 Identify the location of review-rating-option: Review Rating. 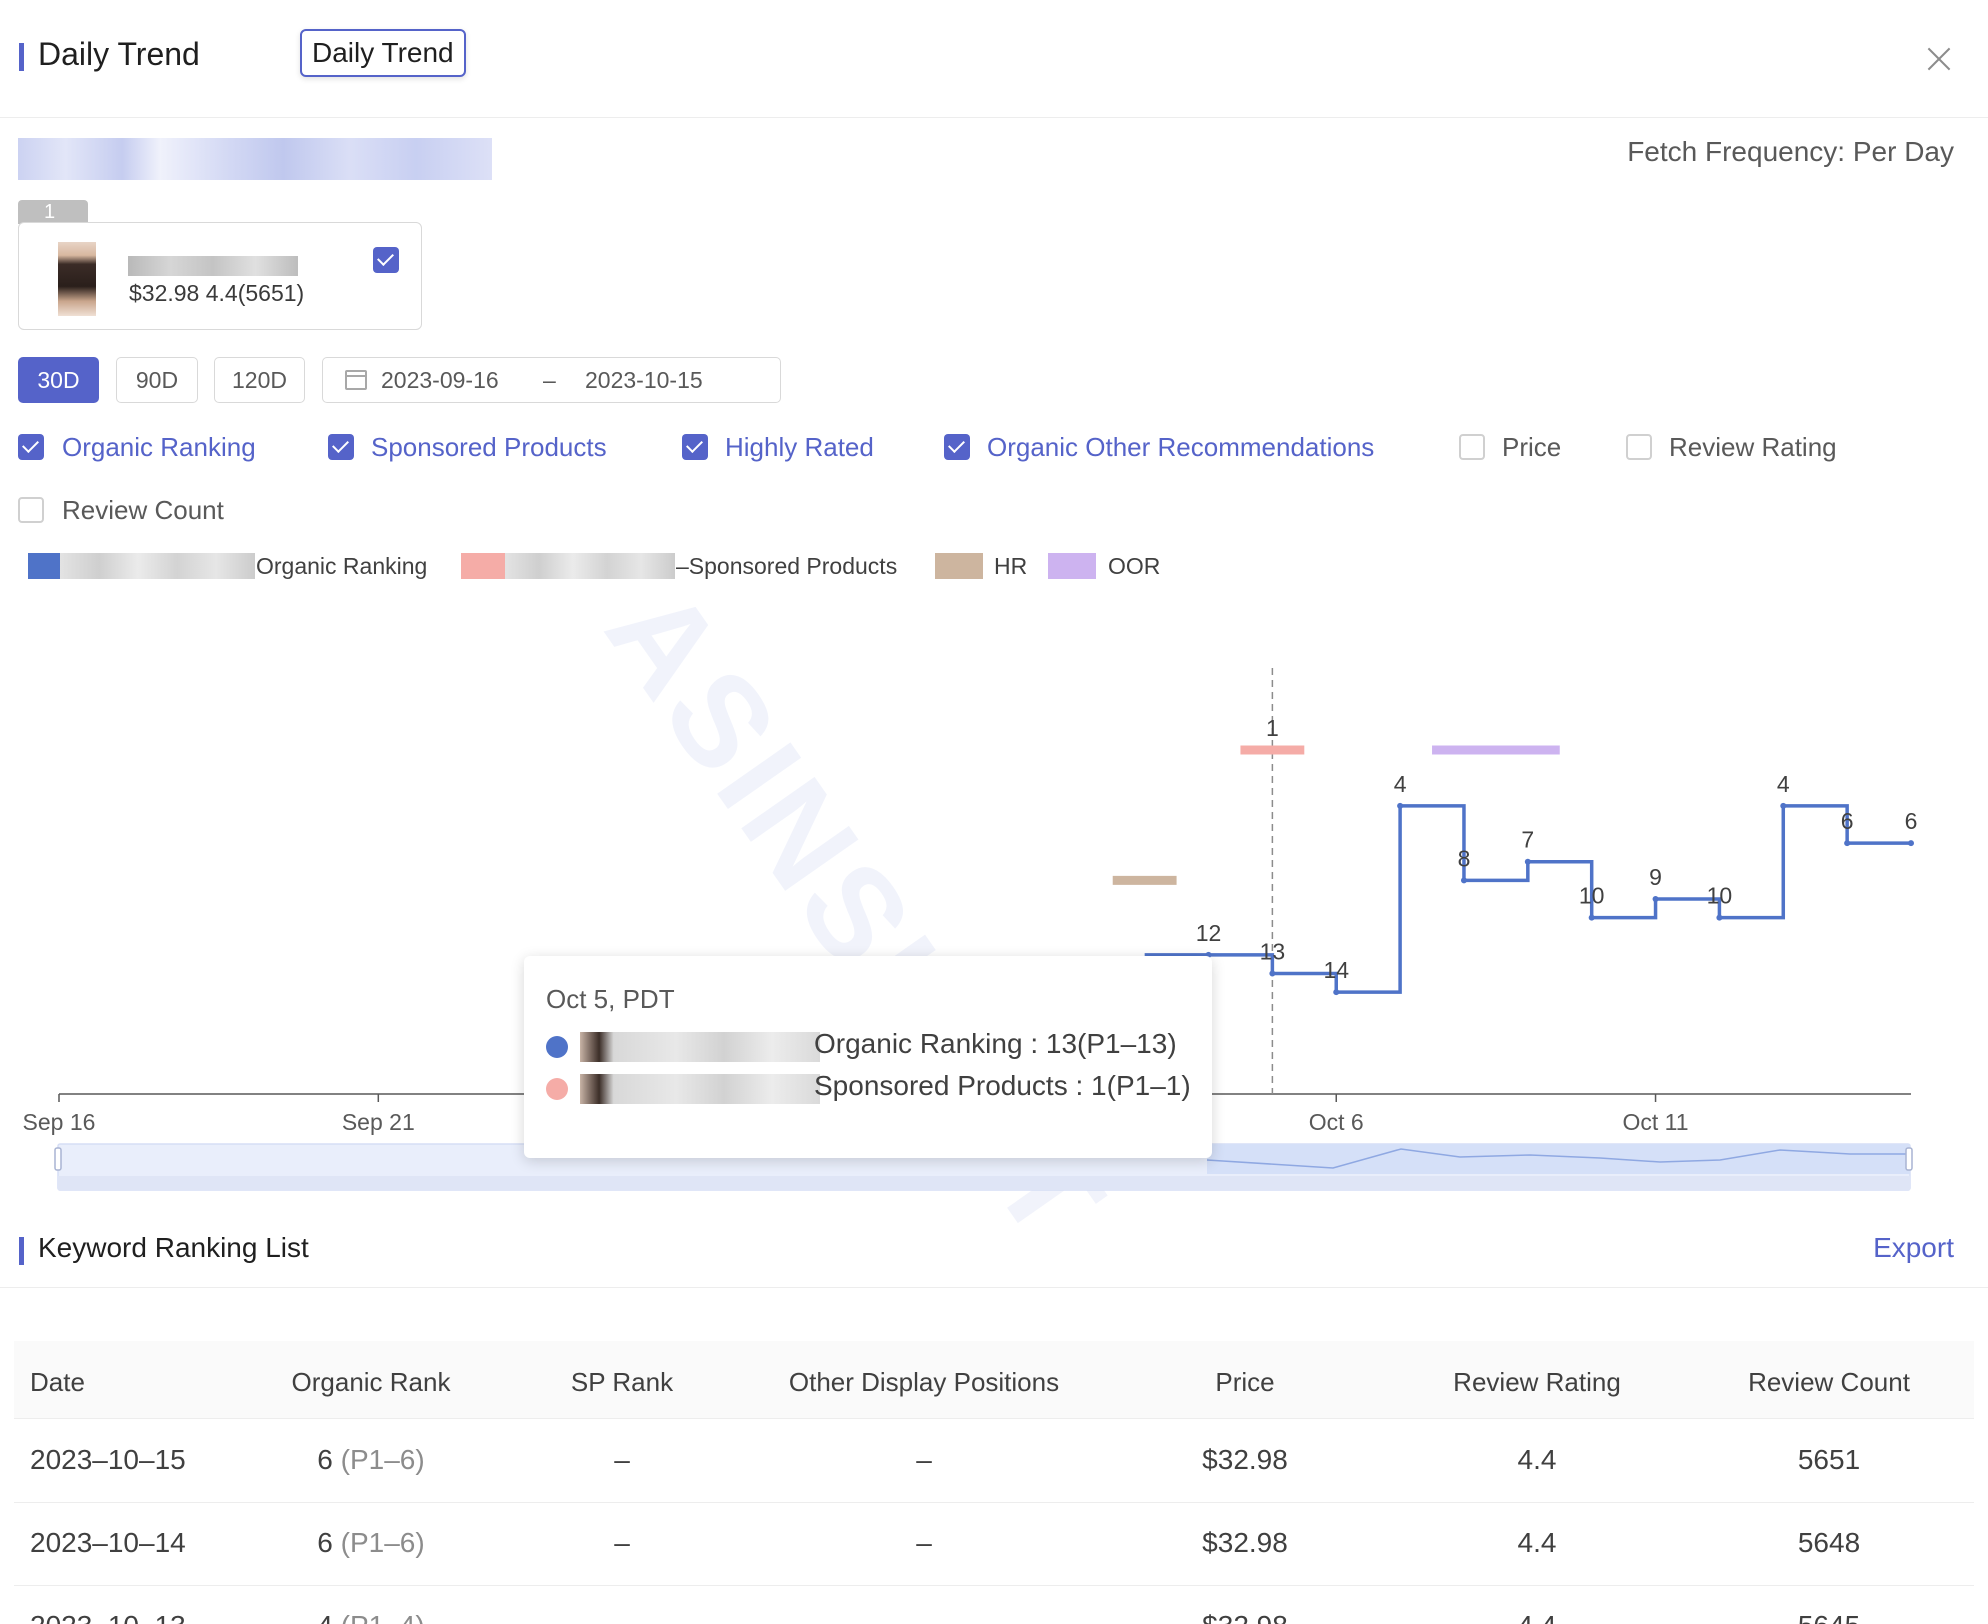
(1753, 447).